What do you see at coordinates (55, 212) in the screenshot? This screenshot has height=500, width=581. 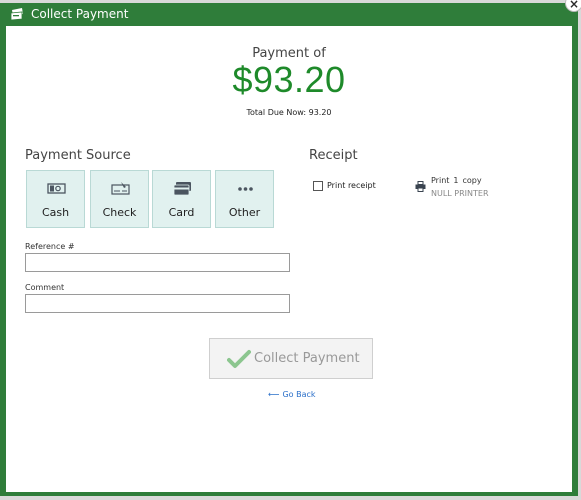 I see `cash-label: Cash` at bounding box center [55, 212].